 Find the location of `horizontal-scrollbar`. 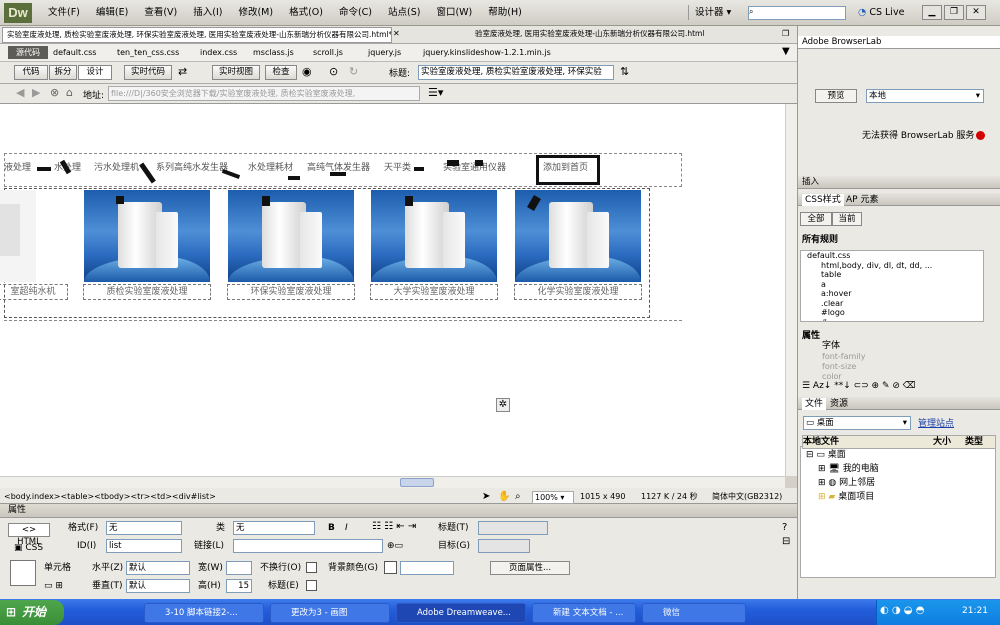

horizontal-scrollbar is located at coordinates (392, 482).